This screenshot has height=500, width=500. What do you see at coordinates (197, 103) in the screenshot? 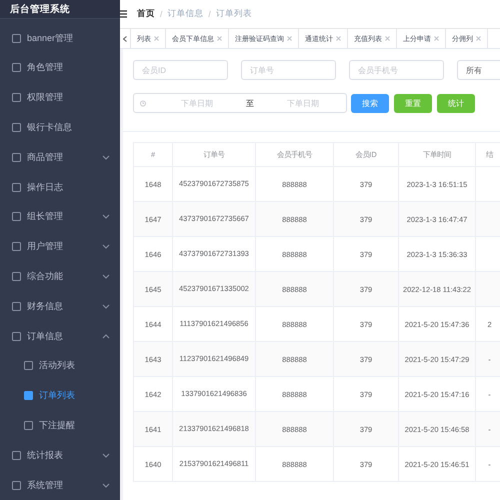
I see `start-date-field: 下单日期` at bounding box center [197, 103].